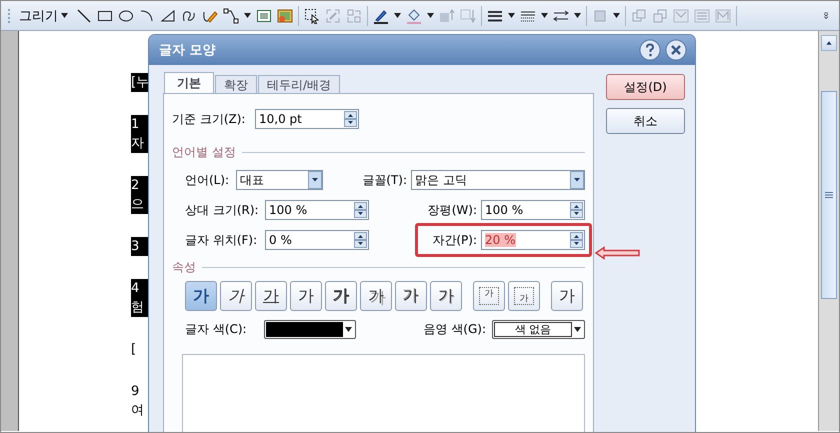 The width and height of the screenshot is (840, 433). I want to click on field-label: 음영 색(G):, so click(454, 329).